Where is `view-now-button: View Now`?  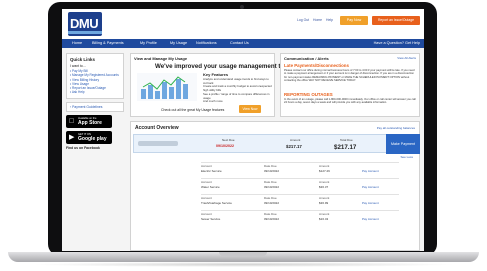
view-now-button: View Now is located at coordinates (250, 109).